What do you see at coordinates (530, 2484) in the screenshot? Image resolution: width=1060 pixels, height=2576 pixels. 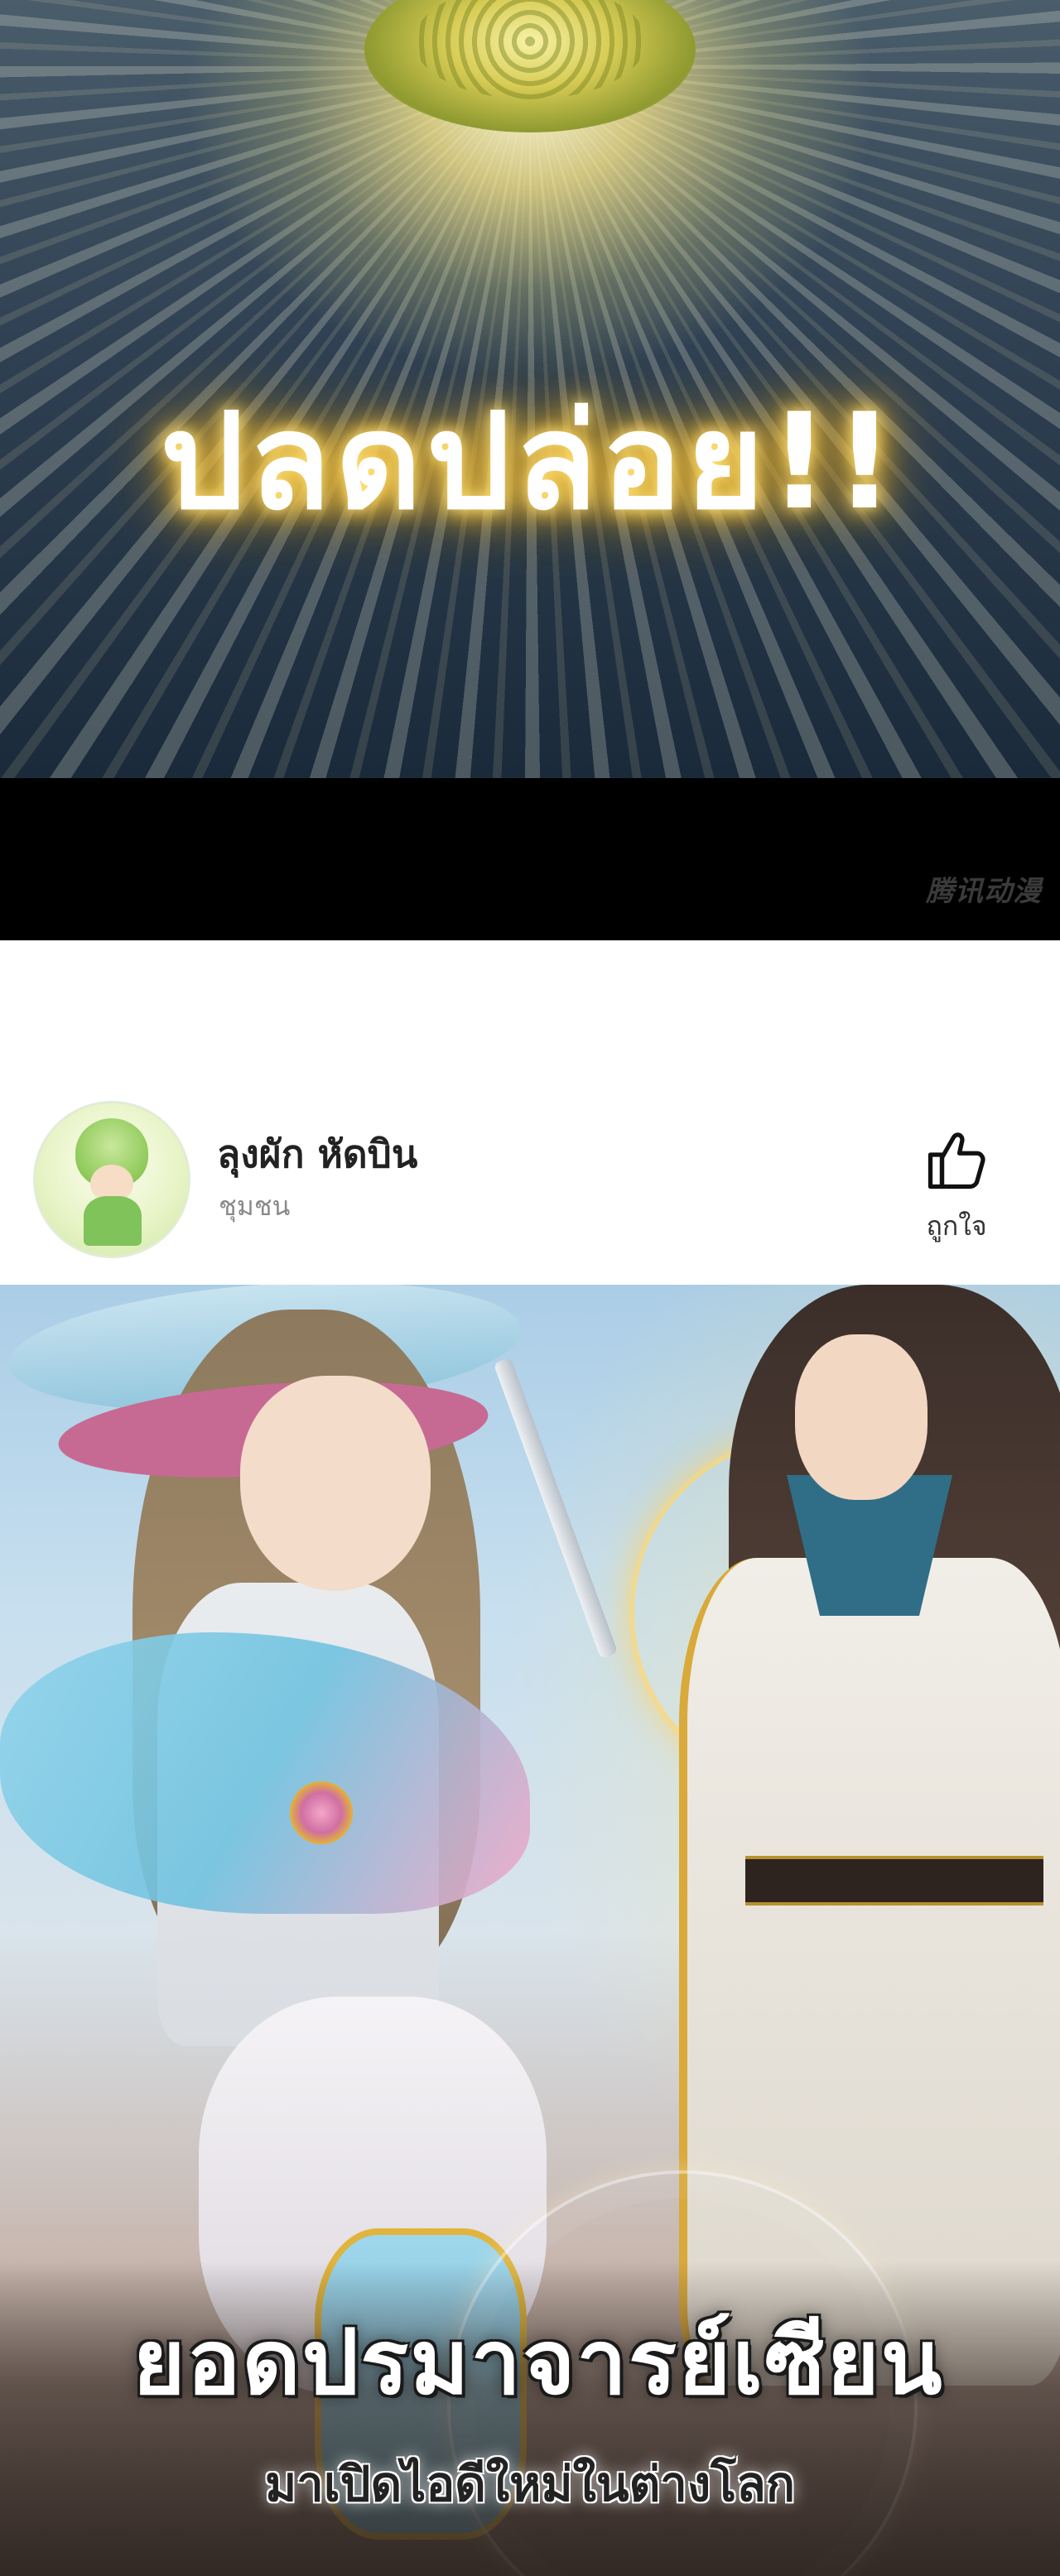 I see `cover-subtitle: มาเปิดไอดีใหม่ในต่างโลก` at bounding box center [530, 2484].